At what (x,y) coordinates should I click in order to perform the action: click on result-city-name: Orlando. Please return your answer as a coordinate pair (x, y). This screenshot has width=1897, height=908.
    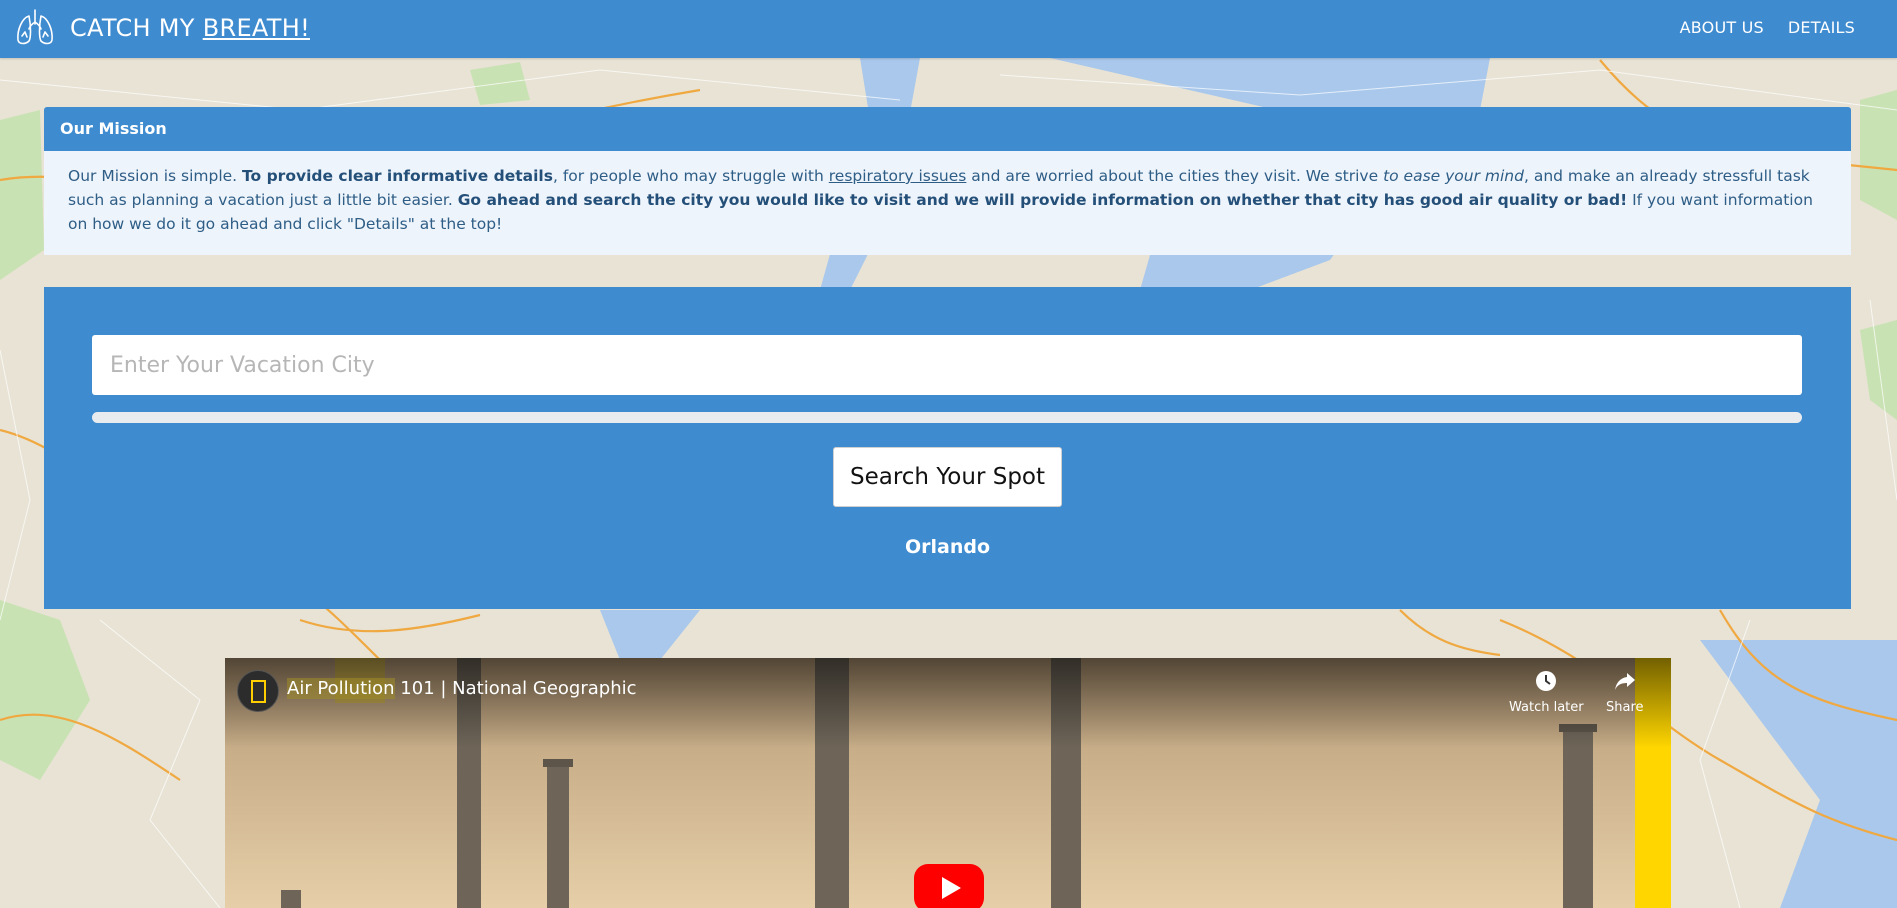
    Looking at the image, I should click on (947, 547).